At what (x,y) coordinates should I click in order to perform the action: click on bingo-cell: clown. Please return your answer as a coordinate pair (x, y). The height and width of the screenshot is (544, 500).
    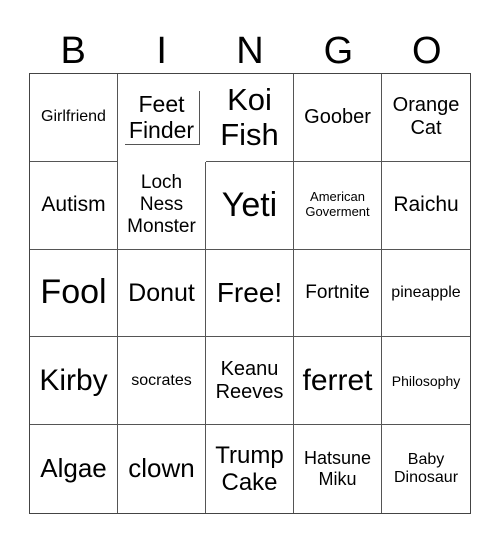
    Looking at the image, I should click on (162, 469).